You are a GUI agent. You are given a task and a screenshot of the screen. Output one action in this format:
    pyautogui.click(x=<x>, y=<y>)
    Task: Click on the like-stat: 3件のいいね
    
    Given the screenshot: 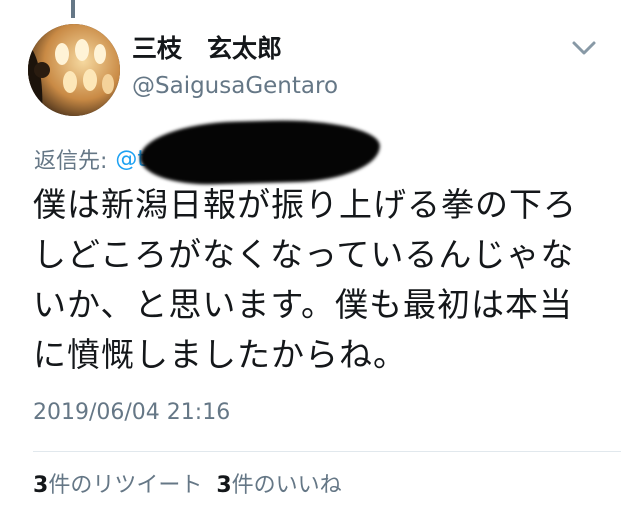 What is the action you would take?
    pyautogui.click(x=278, y=483)
    